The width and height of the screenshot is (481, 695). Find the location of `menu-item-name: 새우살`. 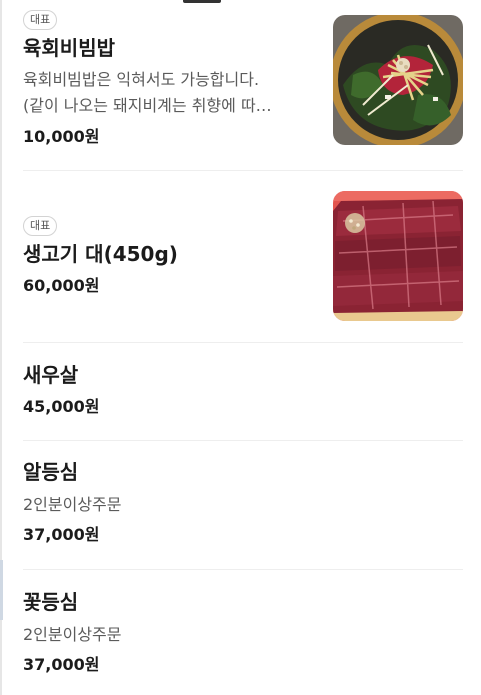

menu-item-name: 새우살 is located at coordinates (51, 375).